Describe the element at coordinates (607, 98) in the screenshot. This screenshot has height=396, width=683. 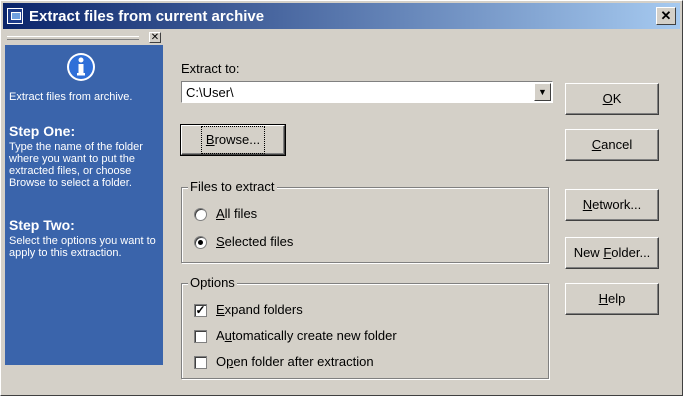
I see `ok-mnemonic: O` at that location.